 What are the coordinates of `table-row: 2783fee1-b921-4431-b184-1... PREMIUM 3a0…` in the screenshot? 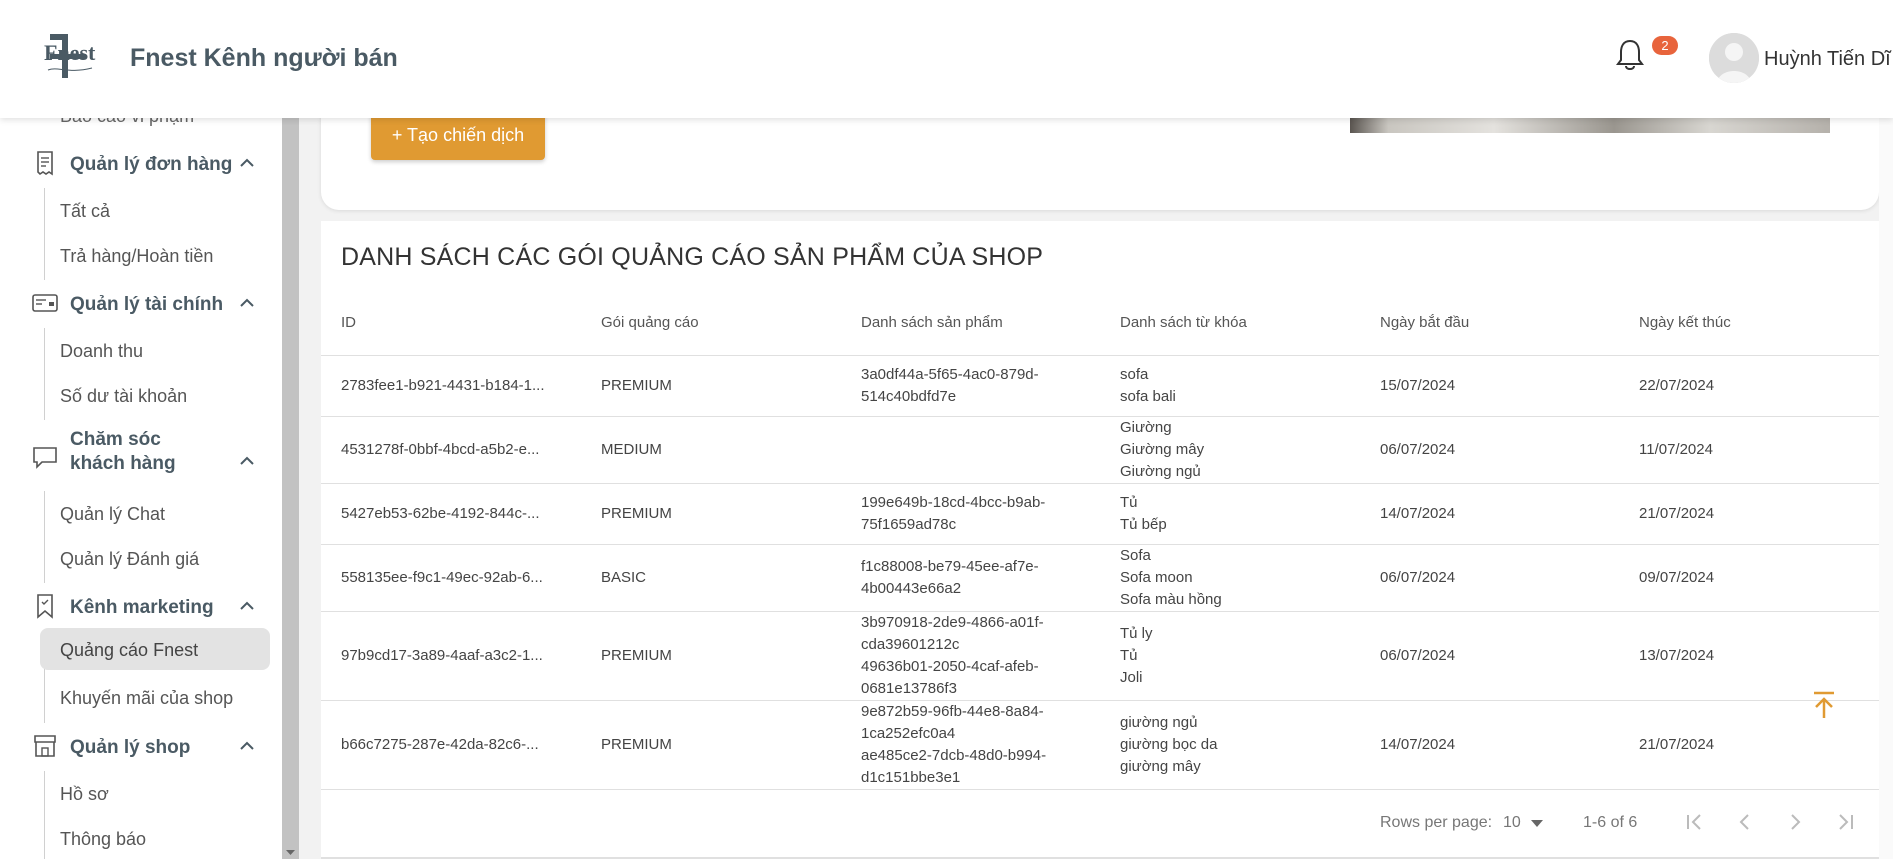 It's located at (1100, 386).